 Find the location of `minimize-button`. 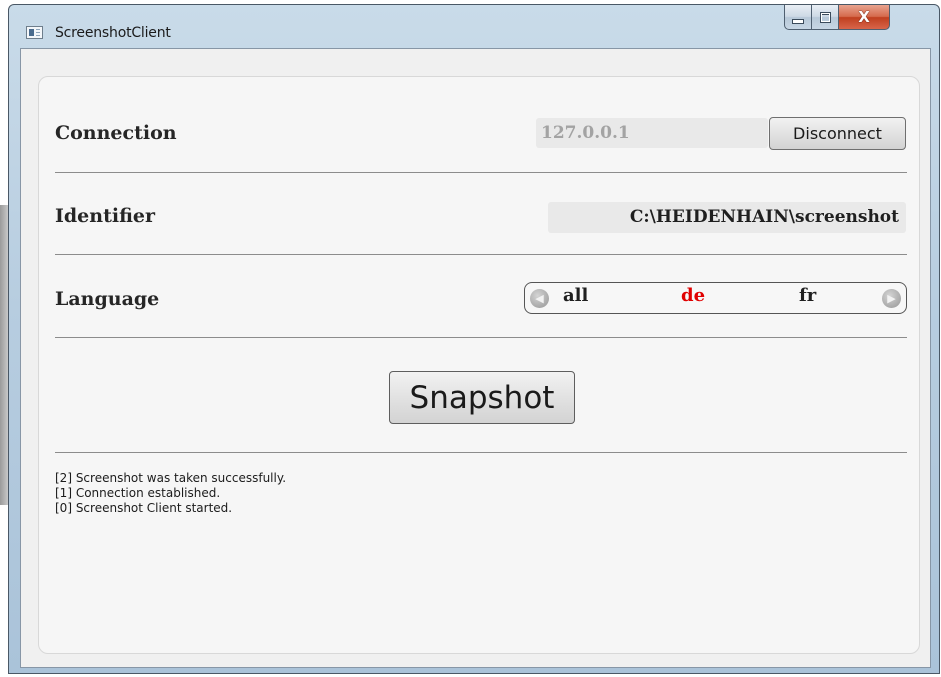

minimize-button is located at coordinates (798, 17).